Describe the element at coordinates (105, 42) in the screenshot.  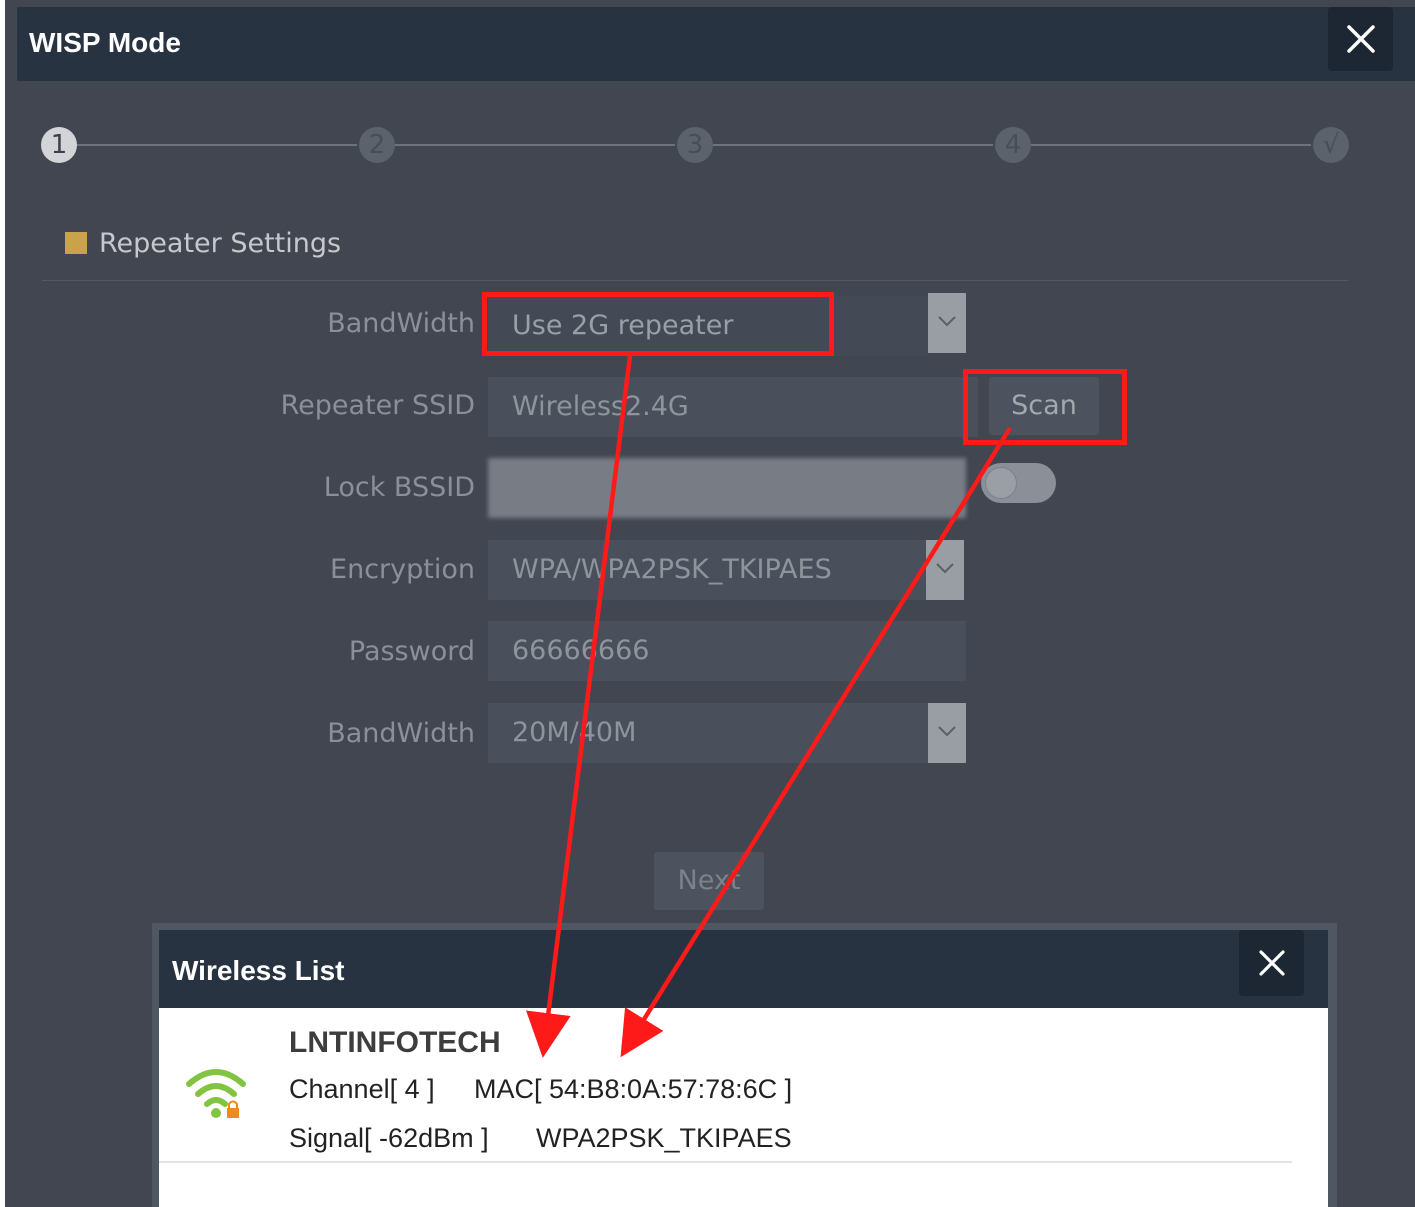
I see `dialog-title: WISP Mode` at that location.